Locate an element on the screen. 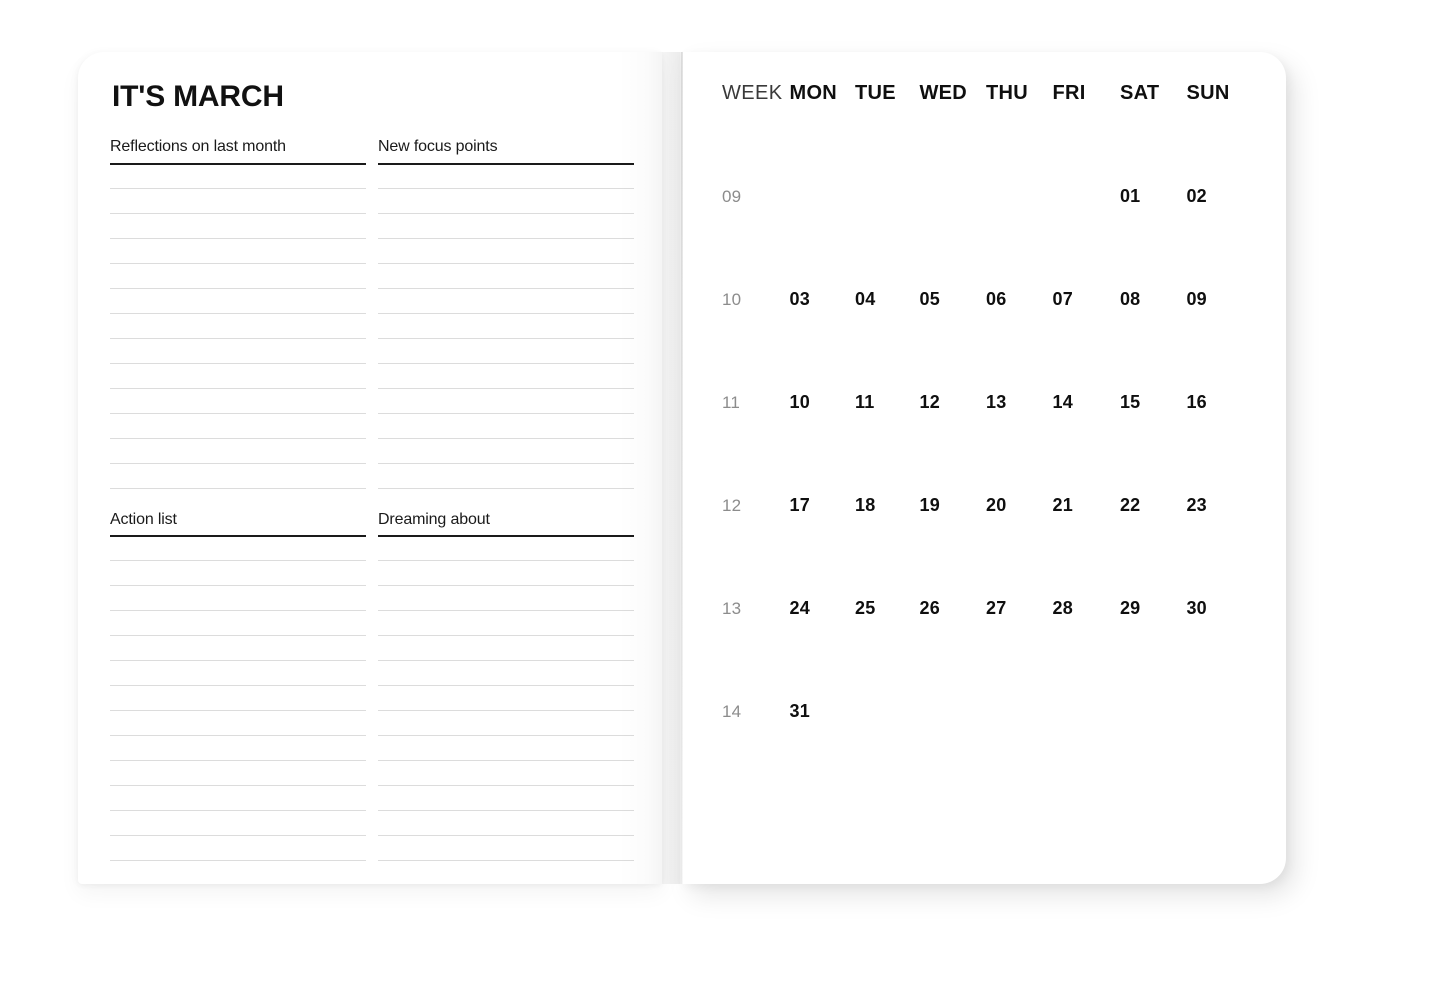 The image size is (1445, 1001). writing-lines-dreaming-about is located at coordinates (506, 699).